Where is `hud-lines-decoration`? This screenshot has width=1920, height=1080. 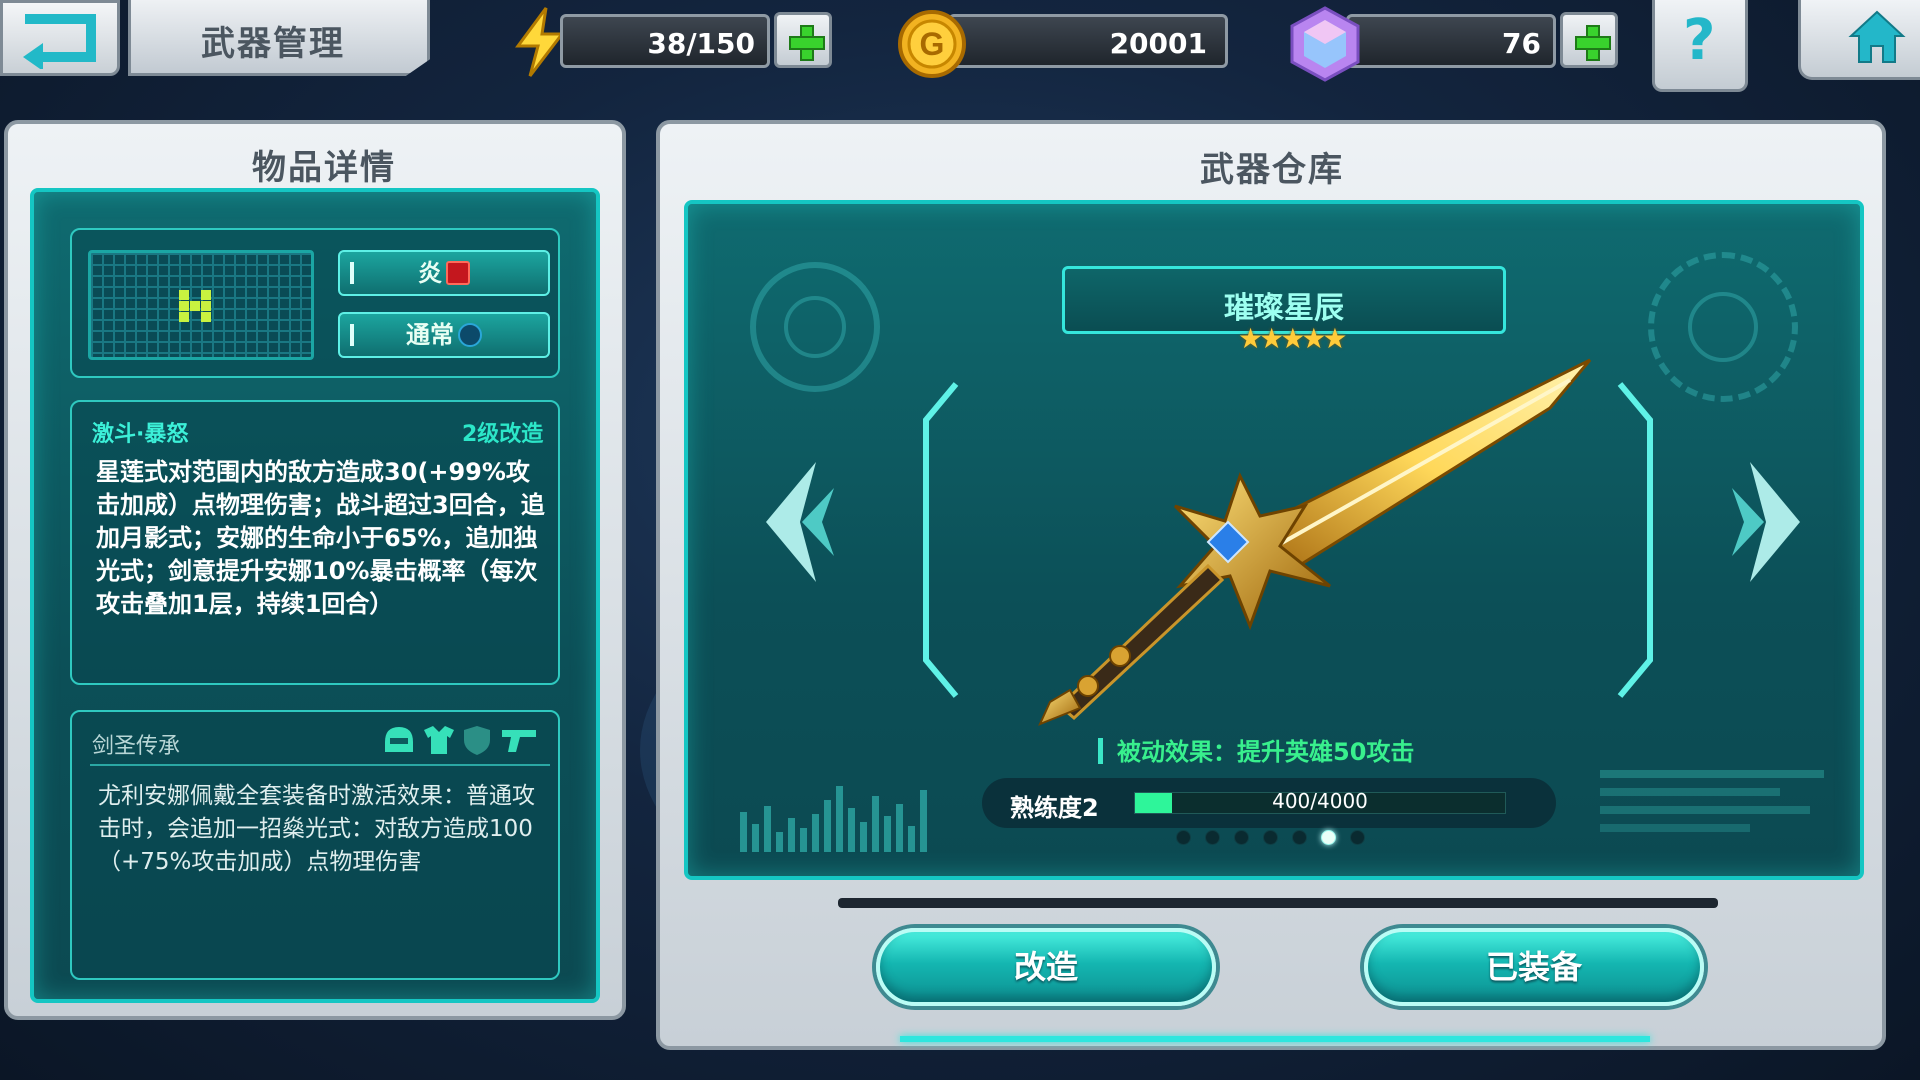 hud-lines-decoration is located at coordinates (1712, 810).